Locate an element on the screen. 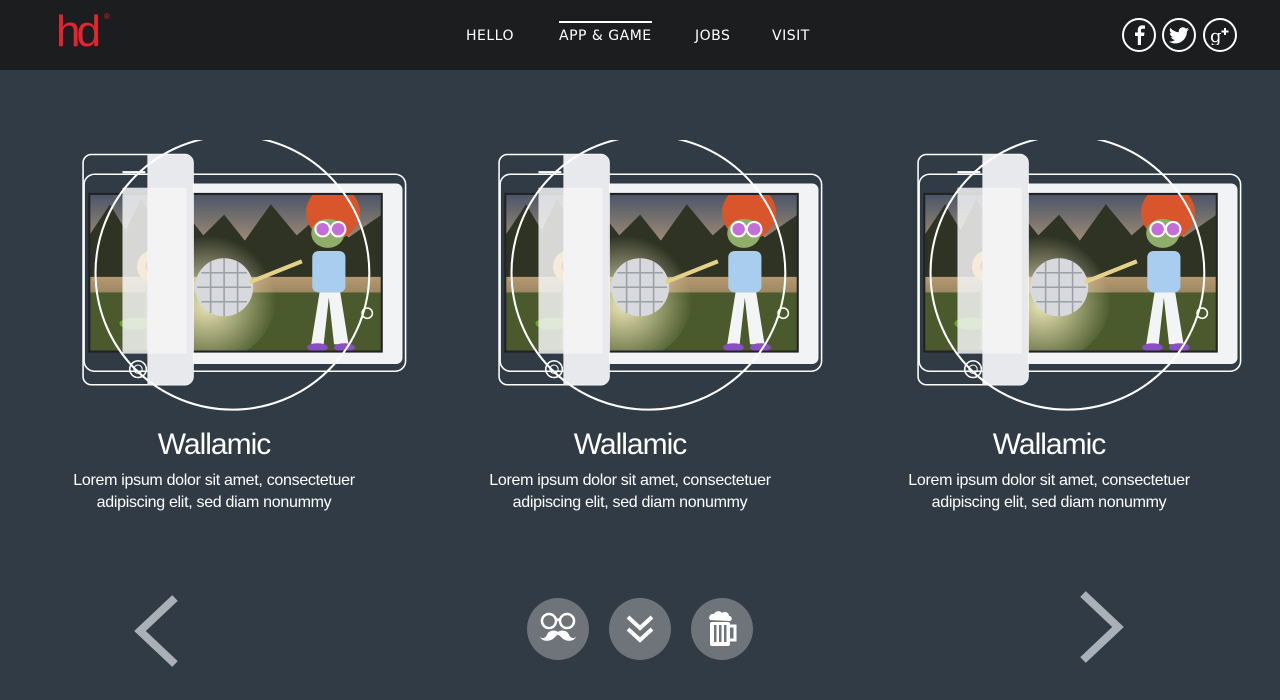 The width and height of the screenshot is (1280, 700). prev-button is located at coordinates (156, 633).